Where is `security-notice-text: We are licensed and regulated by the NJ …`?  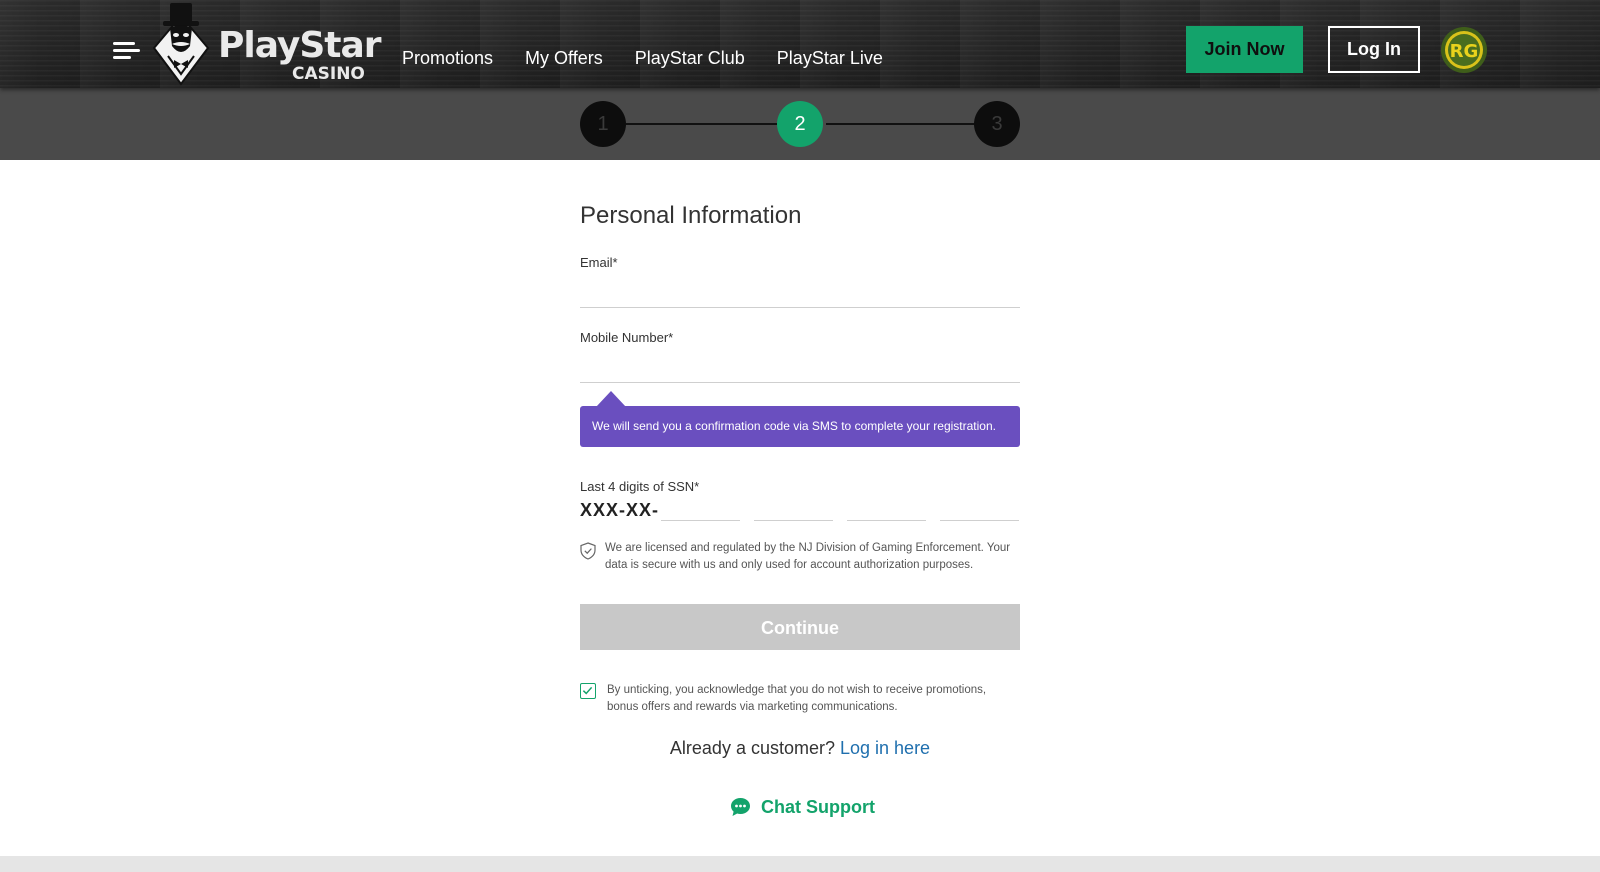 security-notice-text: We are licensed and regulated by the NJ … is located at coordinates (808, 556).